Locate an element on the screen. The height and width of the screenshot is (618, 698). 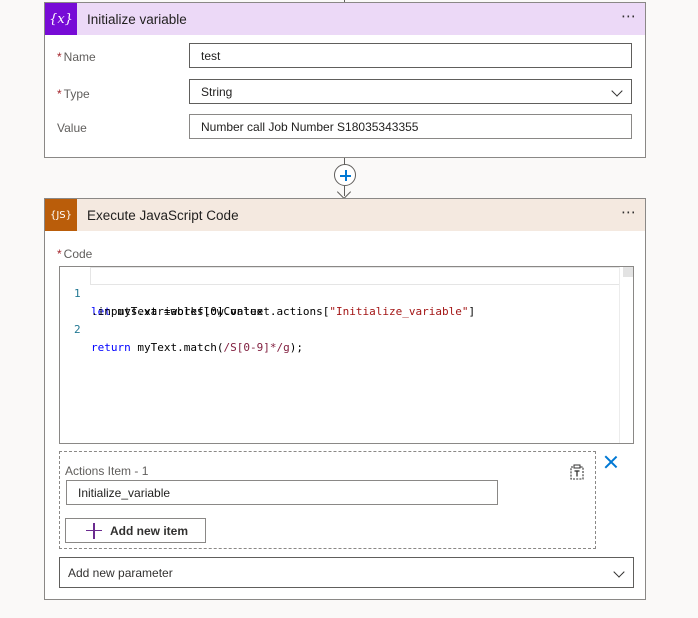
scroll-thumb is located at coordinates (628, 272).